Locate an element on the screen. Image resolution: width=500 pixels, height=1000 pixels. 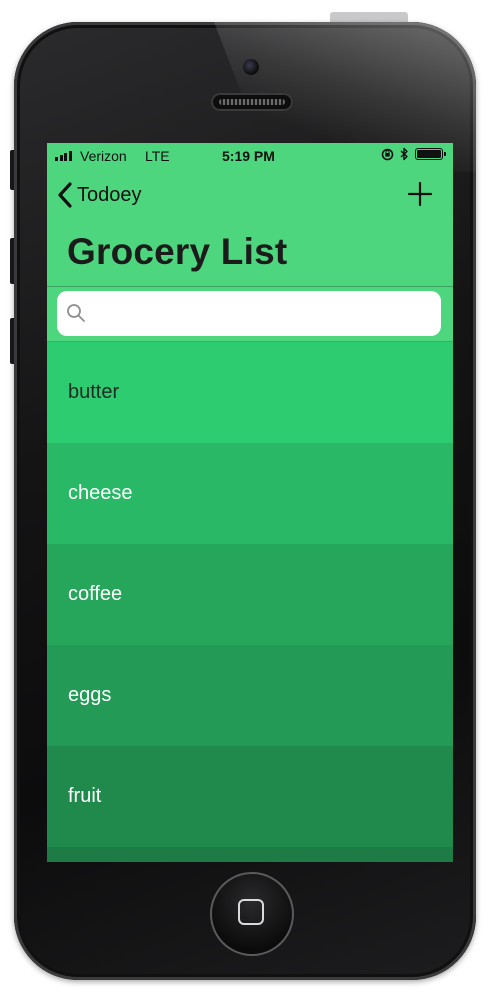
list-item: cheese is located at coordinates (250, 493).